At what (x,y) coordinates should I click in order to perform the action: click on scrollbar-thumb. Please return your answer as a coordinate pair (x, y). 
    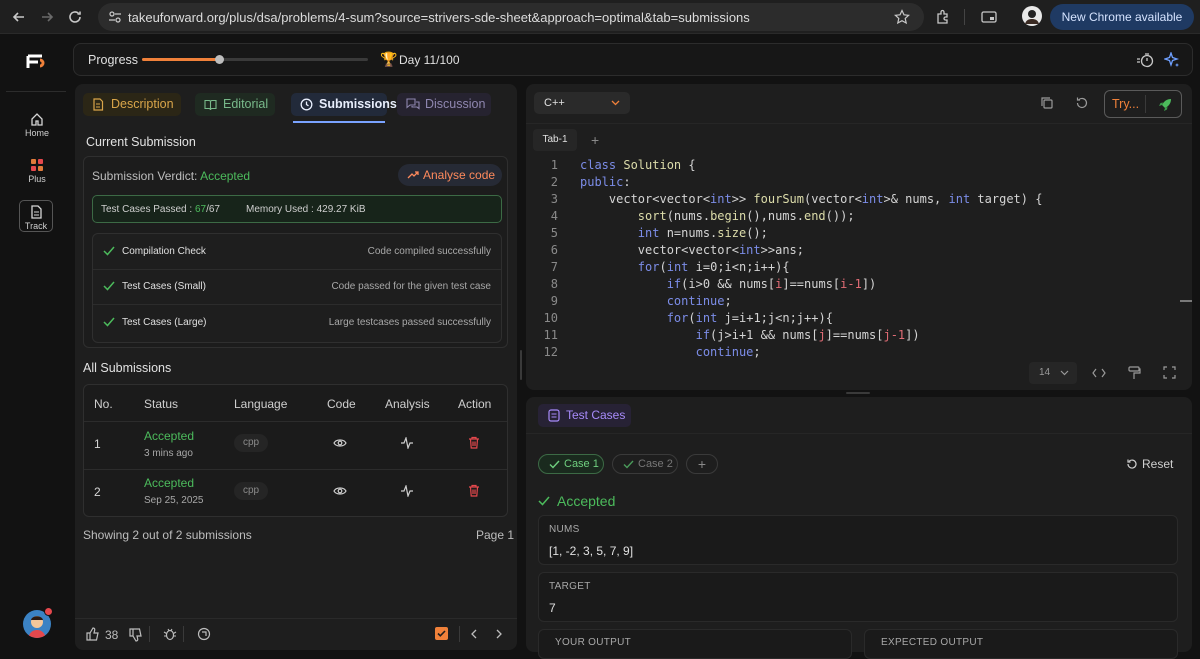
    Looking at the image, I should click on (1186, 301).